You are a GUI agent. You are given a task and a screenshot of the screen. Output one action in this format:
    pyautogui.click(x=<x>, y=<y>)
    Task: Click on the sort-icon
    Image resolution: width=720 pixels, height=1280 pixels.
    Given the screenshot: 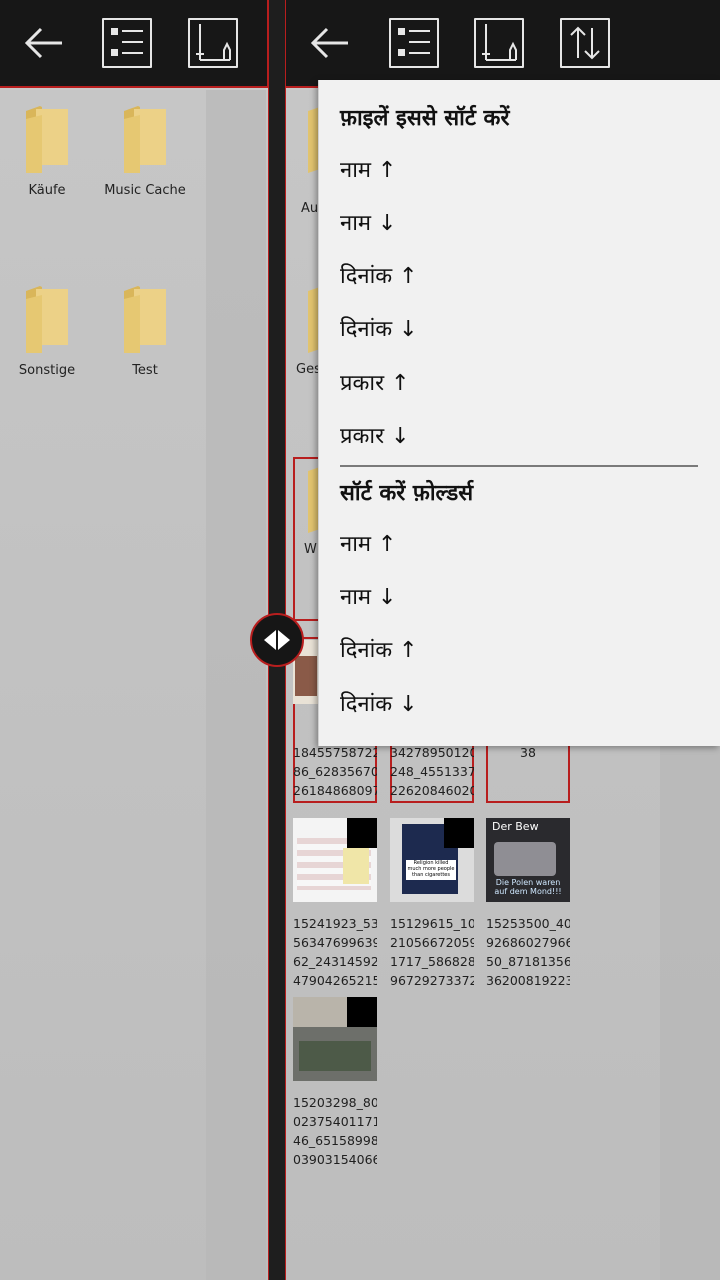 What is the action you would take?
    pyautogui.click(x=585, y=43)
    